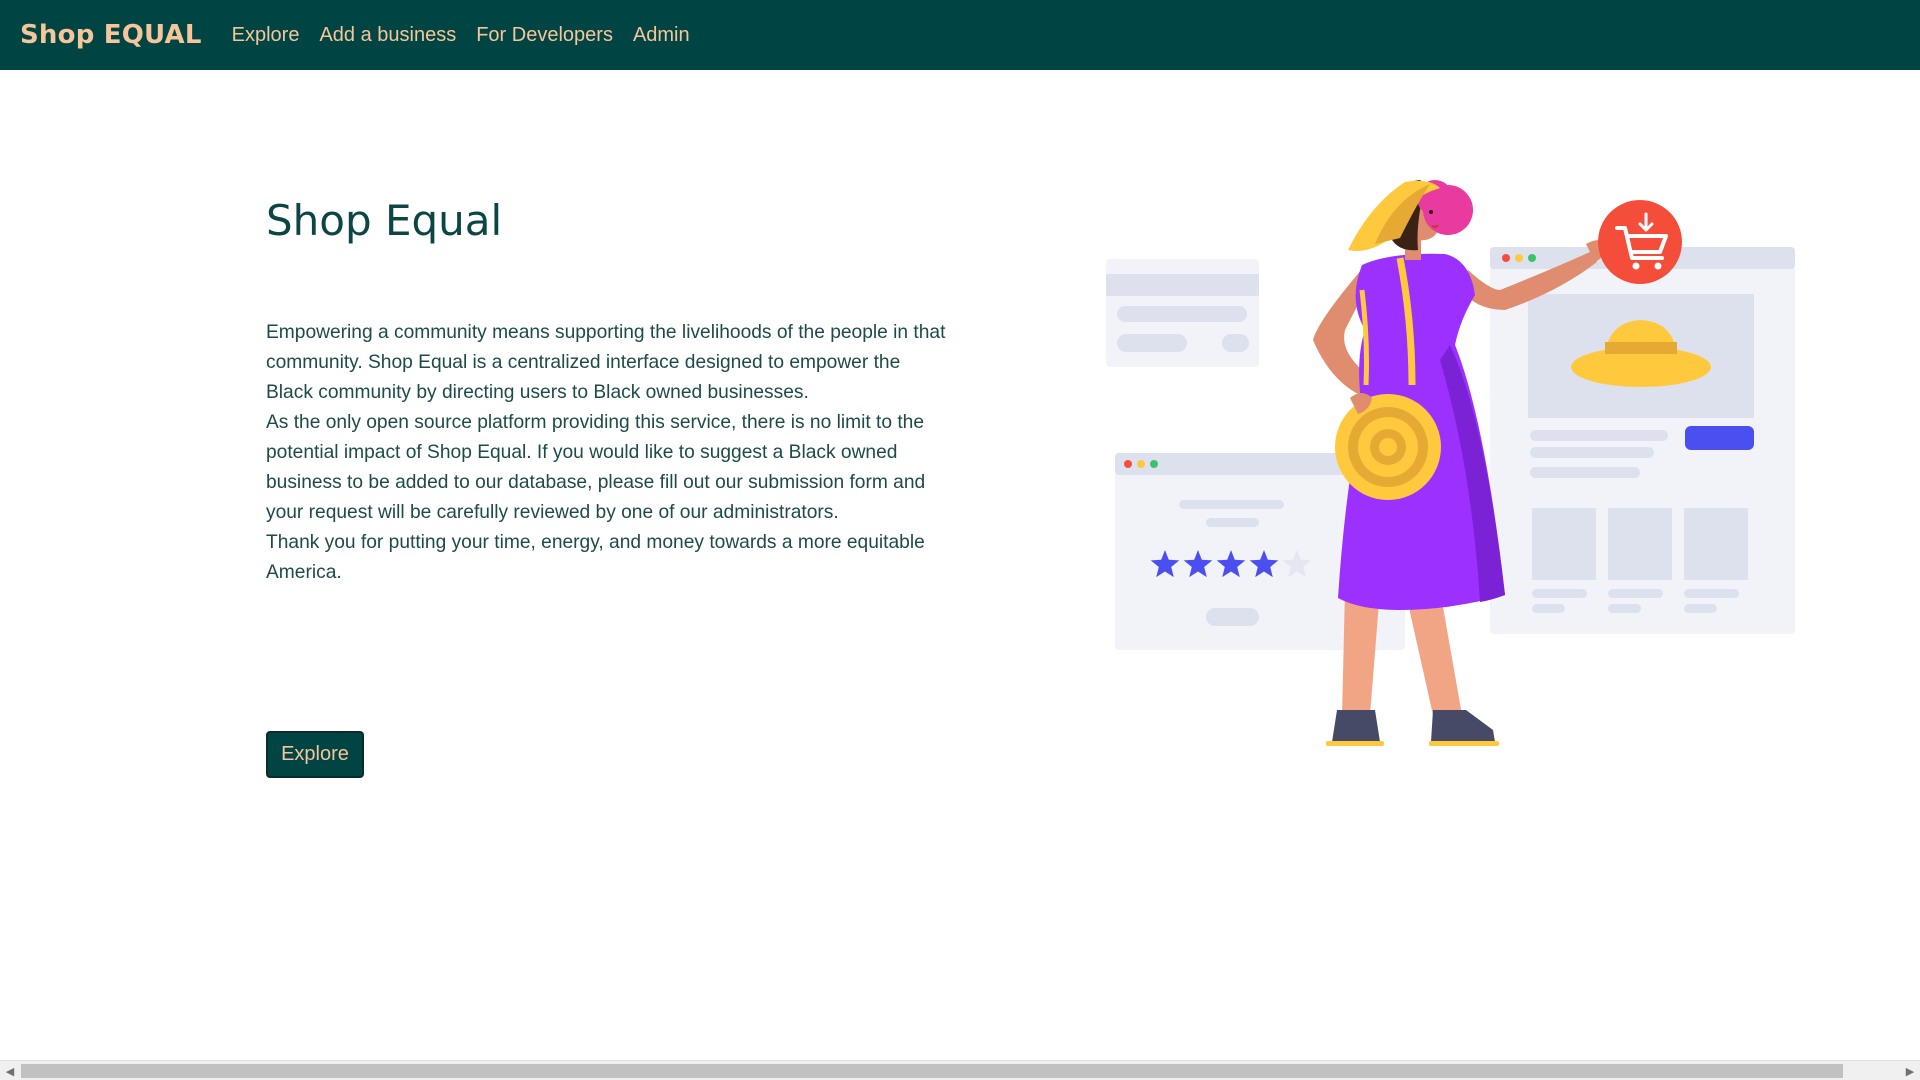 The width and height of the screenshot is (1920, 1080). Describe the element at coordinates (1182, 313) in the screenshot. I see `placeholder-card-small` at that location.